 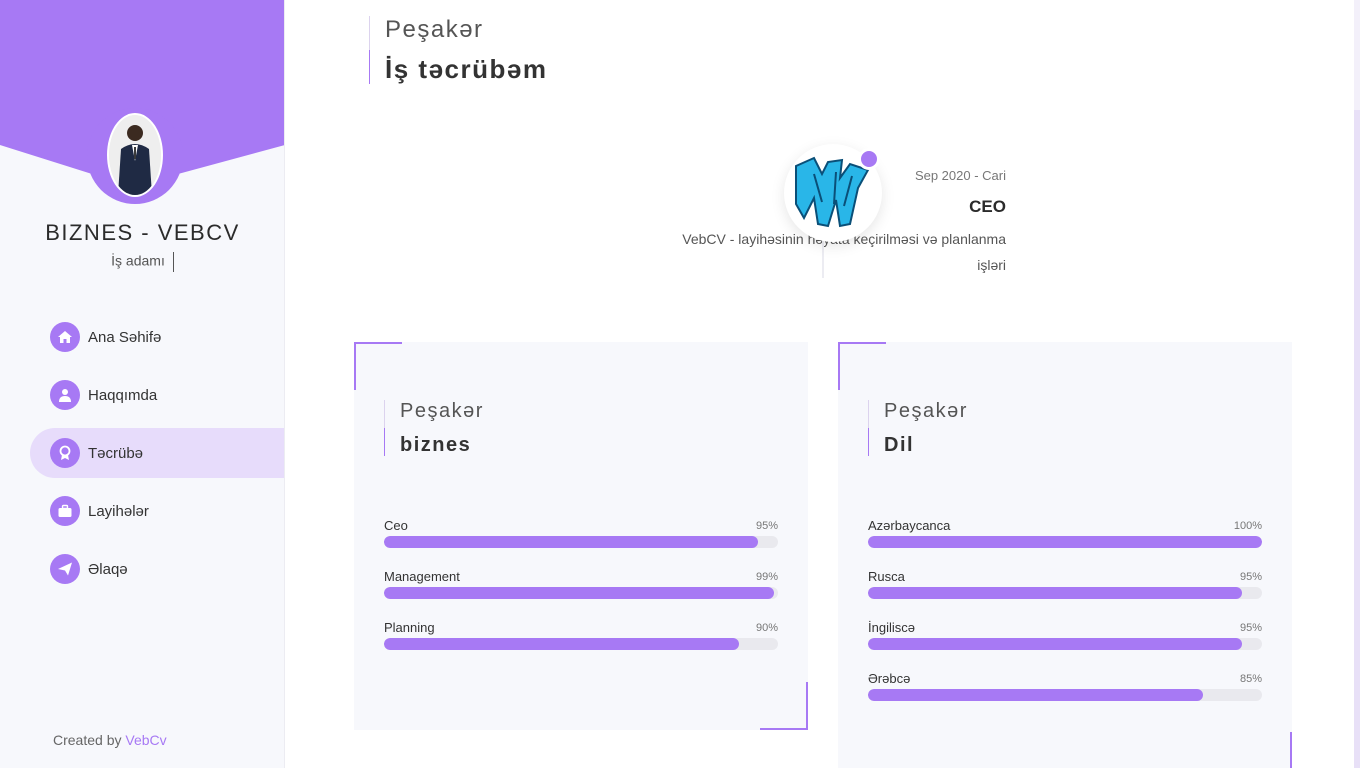 What do you see at coordinates (396, 525) in the screenshot?
I see `skill-name: Ceo` at bounding box center [396, 525].